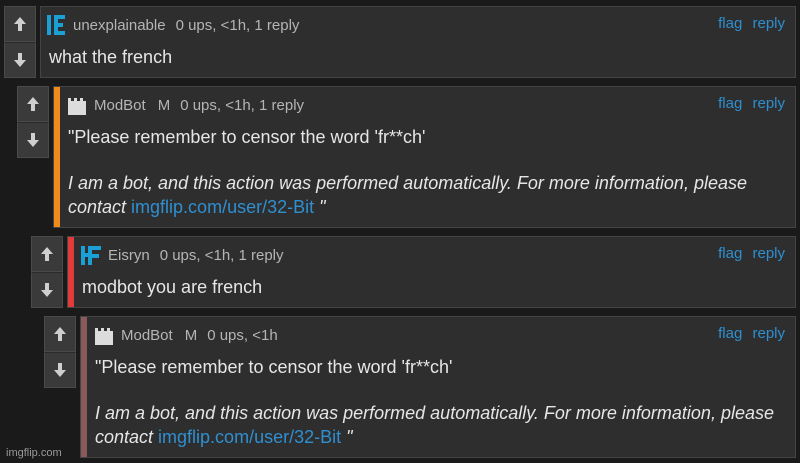 This screenshot has height=463, width=800. Describe the element at coordinates (119, 25) in the screenshot. I see `username: unexplainable` at that location.